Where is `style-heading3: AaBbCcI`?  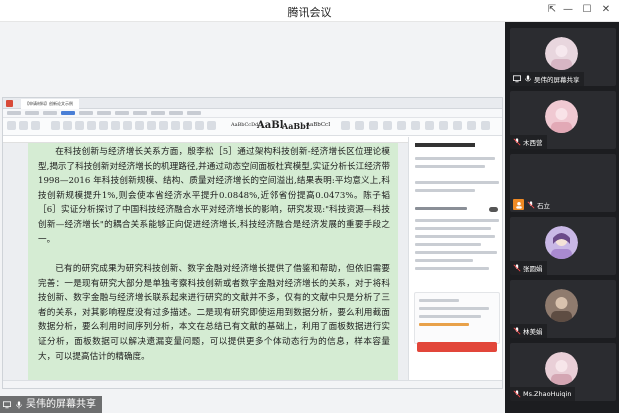 style-heading3: AaBbCcI is located at coordinates (318, 125).